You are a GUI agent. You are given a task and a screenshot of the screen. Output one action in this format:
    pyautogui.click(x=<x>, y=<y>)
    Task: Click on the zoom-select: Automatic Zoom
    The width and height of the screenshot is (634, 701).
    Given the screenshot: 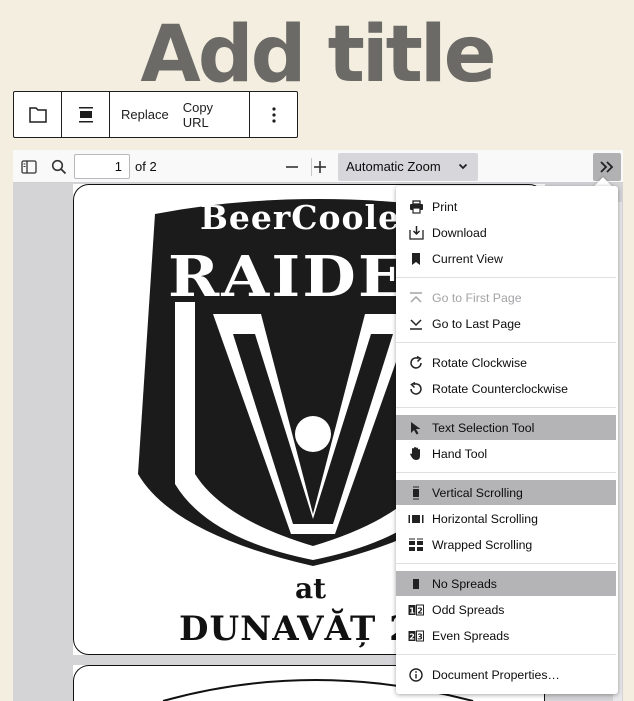 What is the action you would take?
    pyautogui.click(x=408, y=167)
    